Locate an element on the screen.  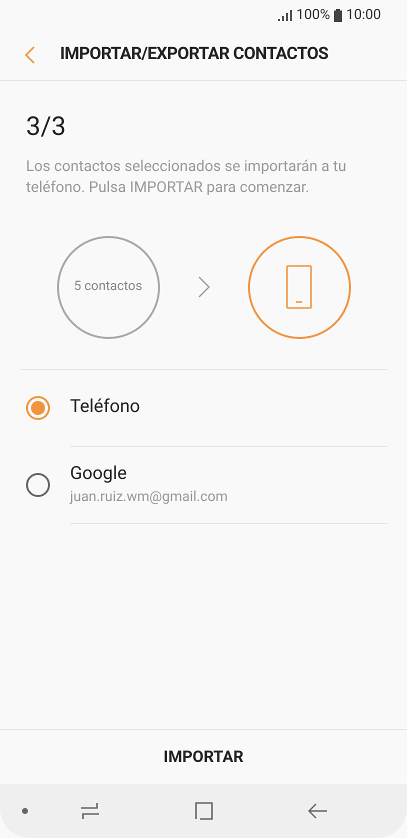
recent-apps-icon is located at coordinates (90, 811).